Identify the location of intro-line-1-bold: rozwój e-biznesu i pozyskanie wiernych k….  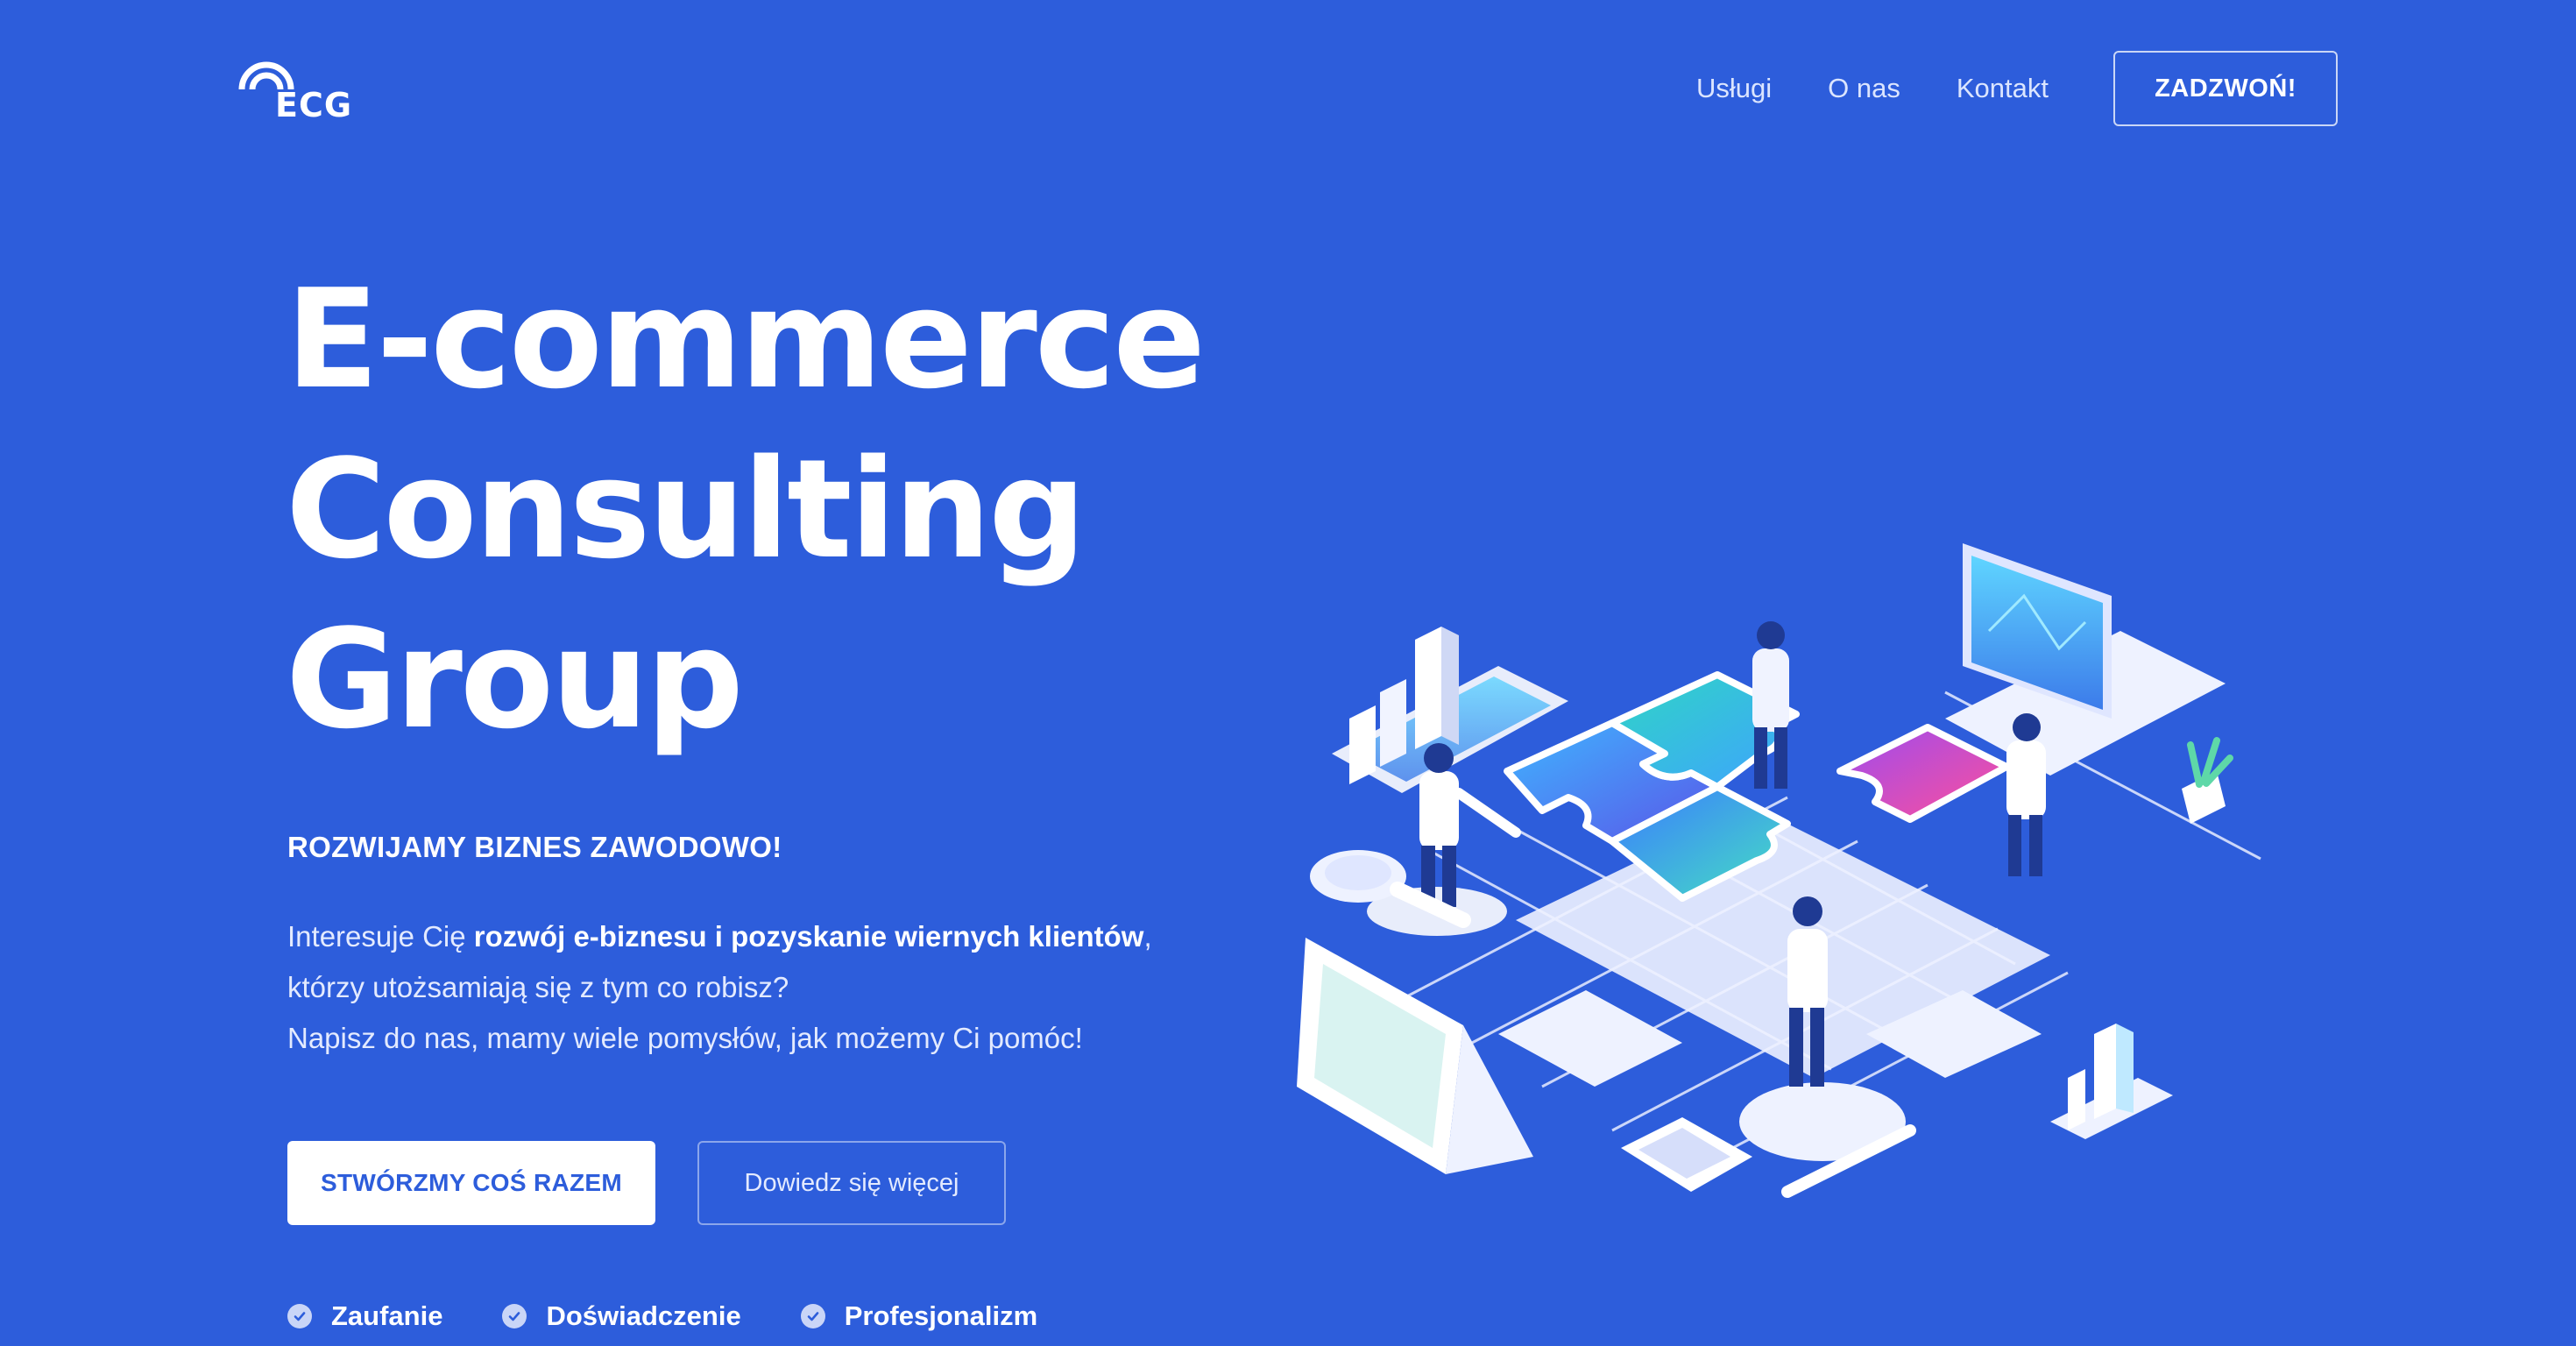
(808, 936).